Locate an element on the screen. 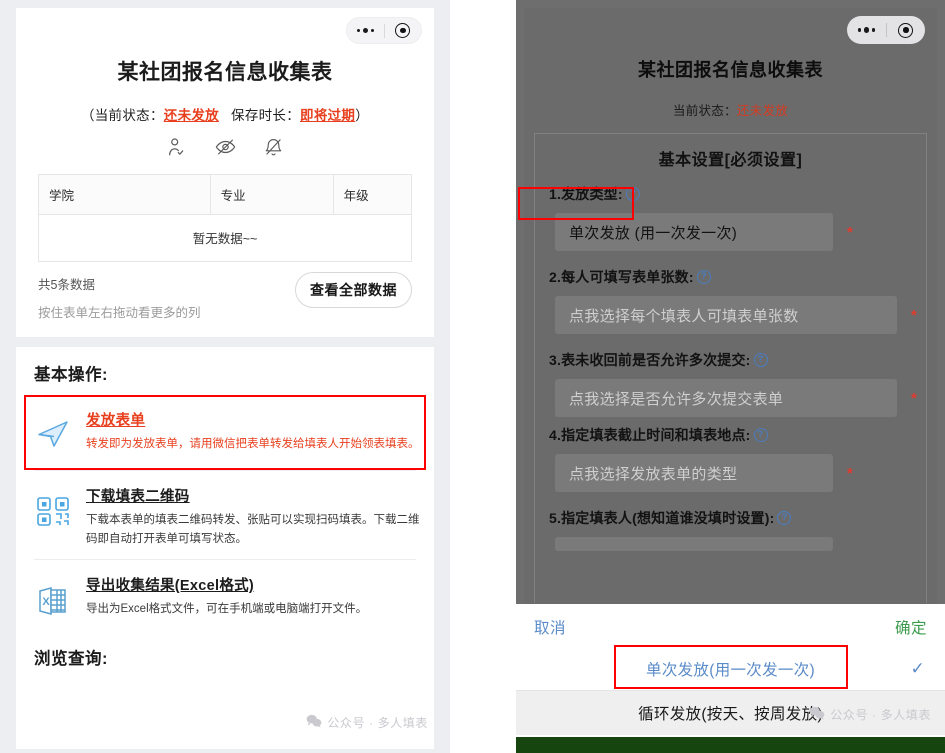 The image size is (945, 753). select-placeholder: 点我选择发放表单的类型 is located at coordinates (653, 474).